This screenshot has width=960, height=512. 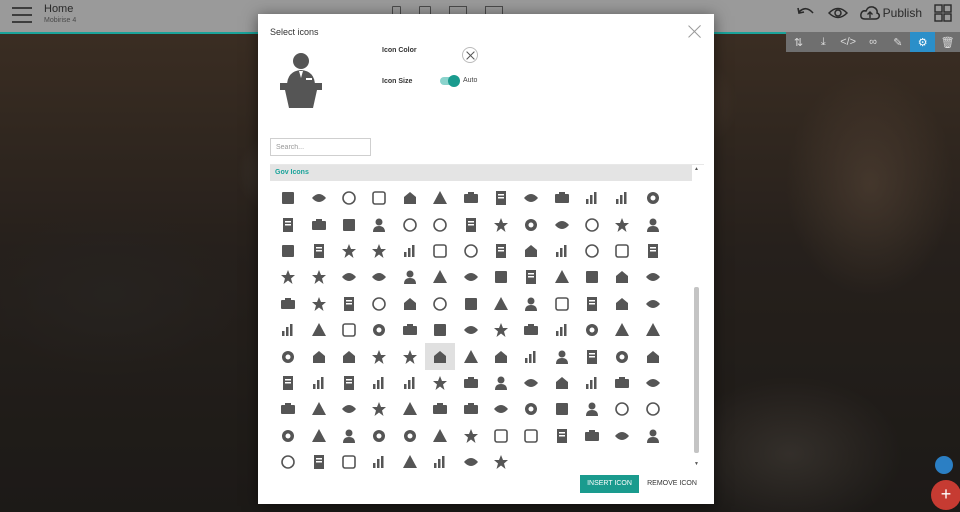 What do you see at coordinates (470, 251) in the screenshot?
I see `directions-icon` at bounding box center [470, 251].